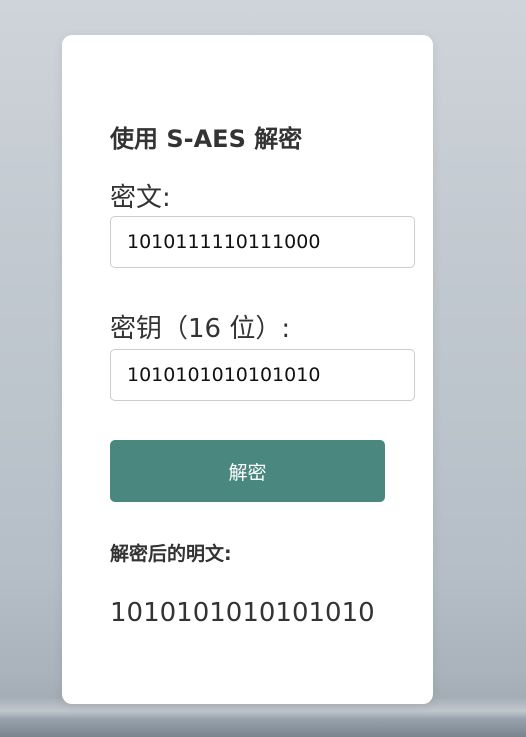 The width and height of the screenshot is (526, 737). Describe the element at coordinates (247, 471) in the screenshot. I see `decrypt-button: 解密` at that location.